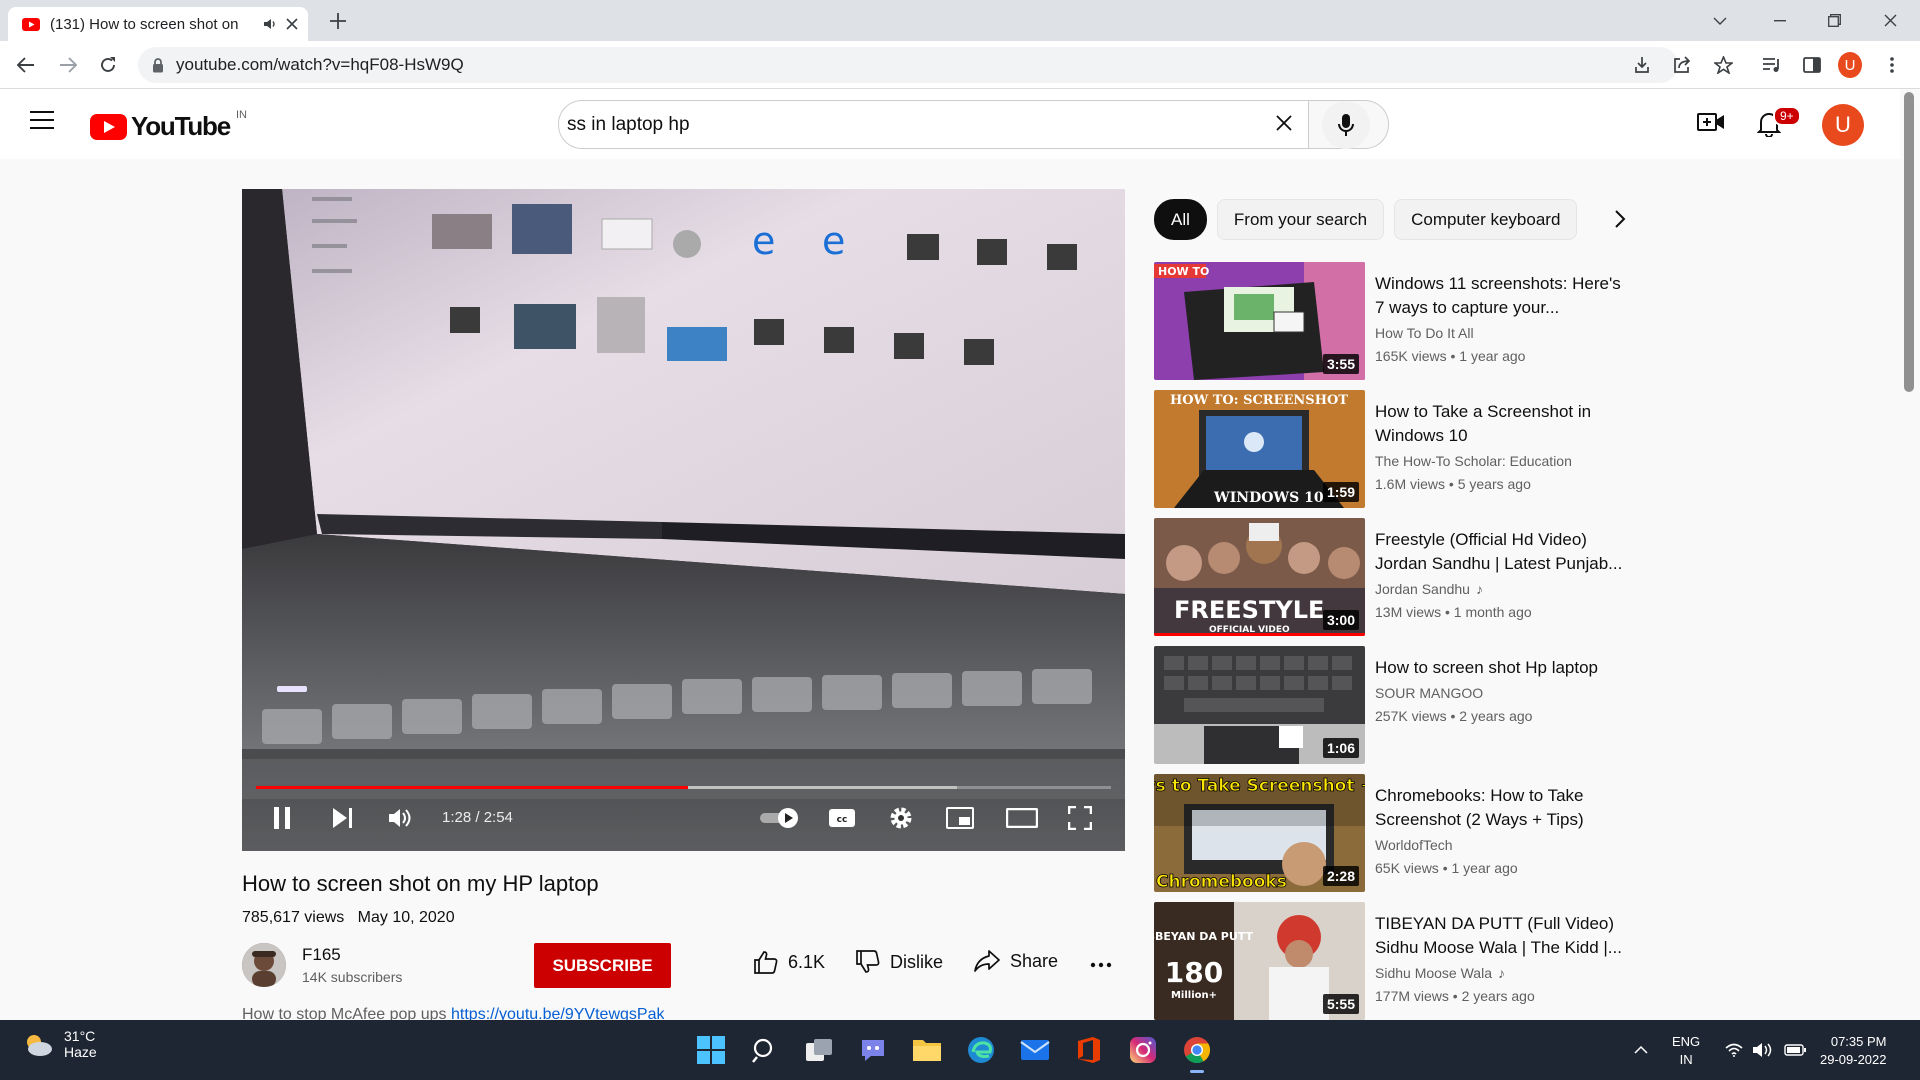  What do you see at coordinates (1022, 818) in the screenshot?
I see `theater-mode-button` at bounding box center [1022, 818].